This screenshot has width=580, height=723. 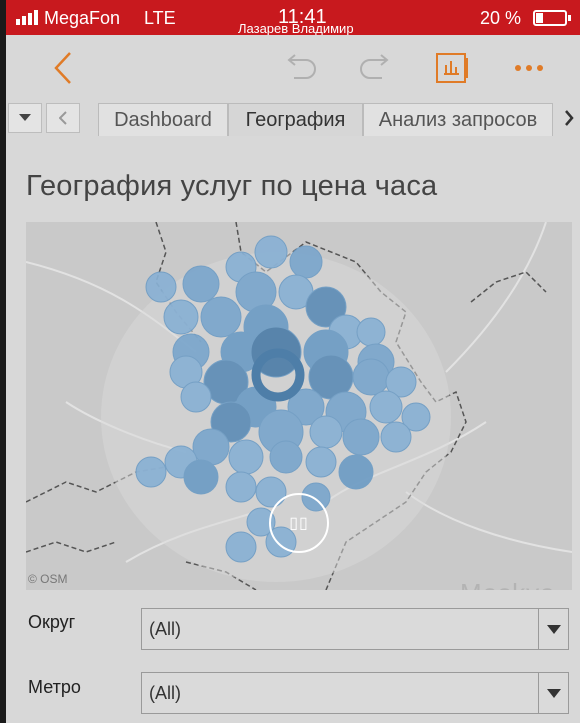 I want to click on pause-button: ▯▯, so click(x=299, y=523).